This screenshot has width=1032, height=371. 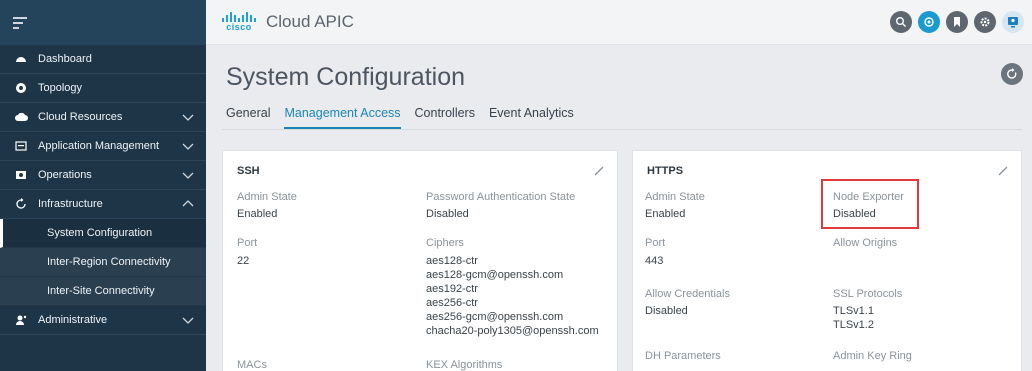 What do you see at coordinates (239, 27) in the screenshot?
I see `logo-text: cisco` at bounding box center [239, 27].